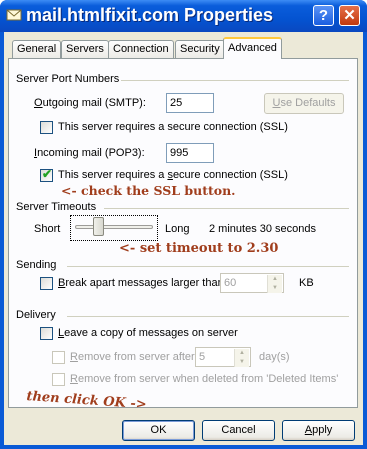 This screenshot has height=449, width=367. Describe the element at coordinates (47, 229) in the screenshot. I see `timeout-short-label: Short` at that location.